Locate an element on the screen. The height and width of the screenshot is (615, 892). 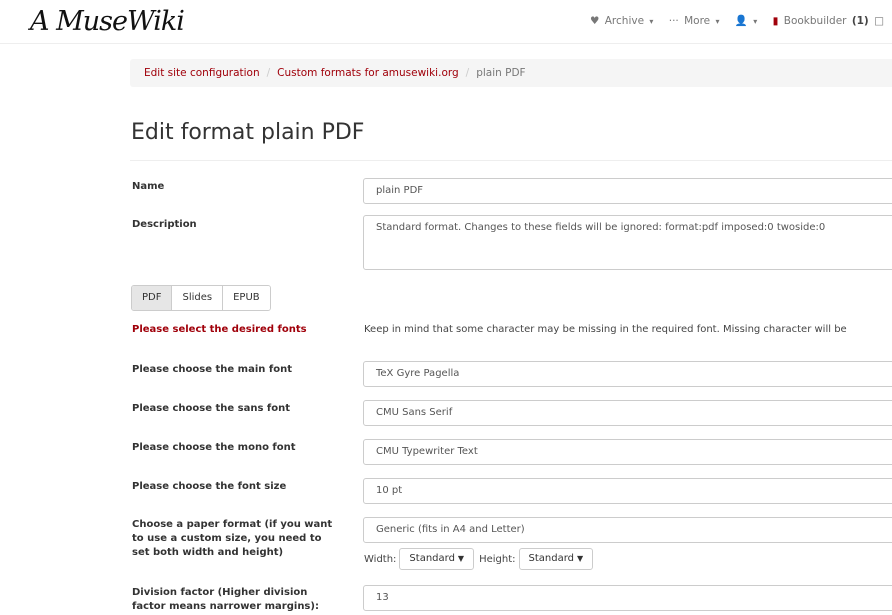
tab-epub: EPUB is located at coordinates (246, 298).